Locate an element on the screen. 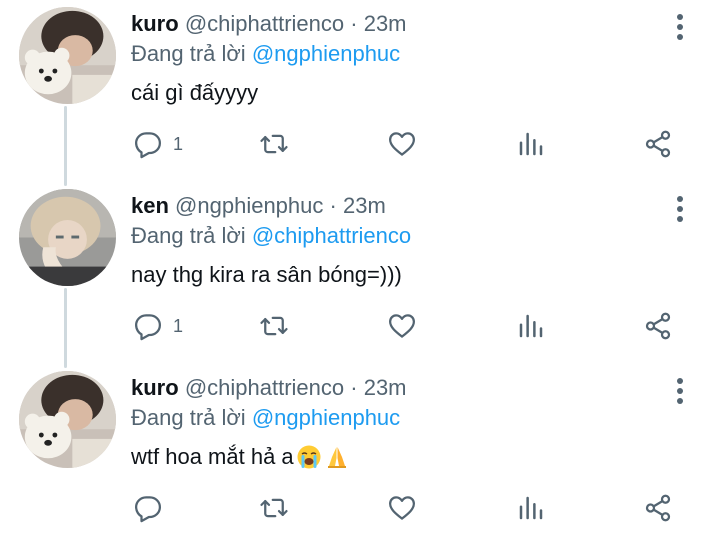  reply-button is located at coordinates (153, 508).